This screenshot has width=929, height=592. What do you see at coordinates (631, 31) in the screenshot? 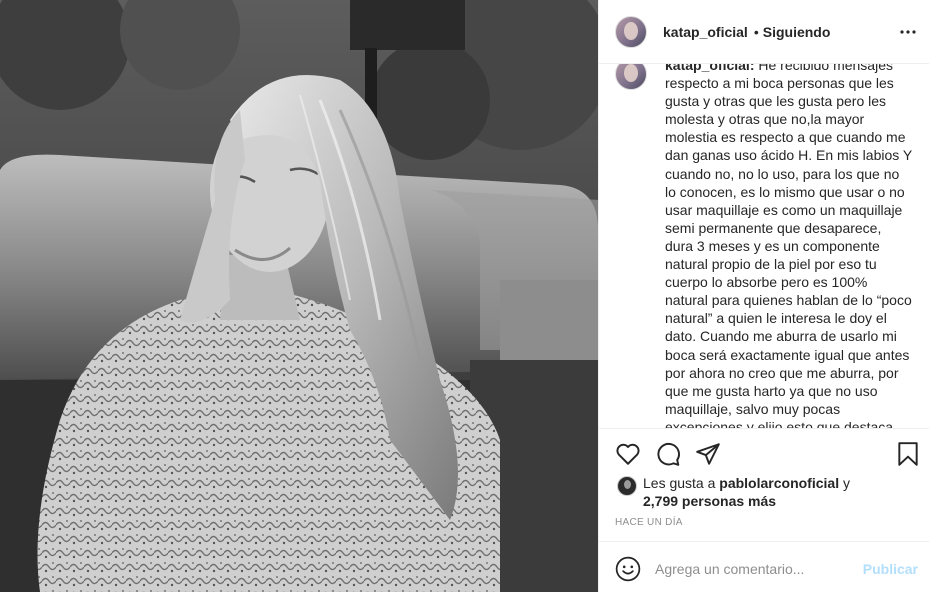
I see `author-avatar` at bounding box center [631, 31].